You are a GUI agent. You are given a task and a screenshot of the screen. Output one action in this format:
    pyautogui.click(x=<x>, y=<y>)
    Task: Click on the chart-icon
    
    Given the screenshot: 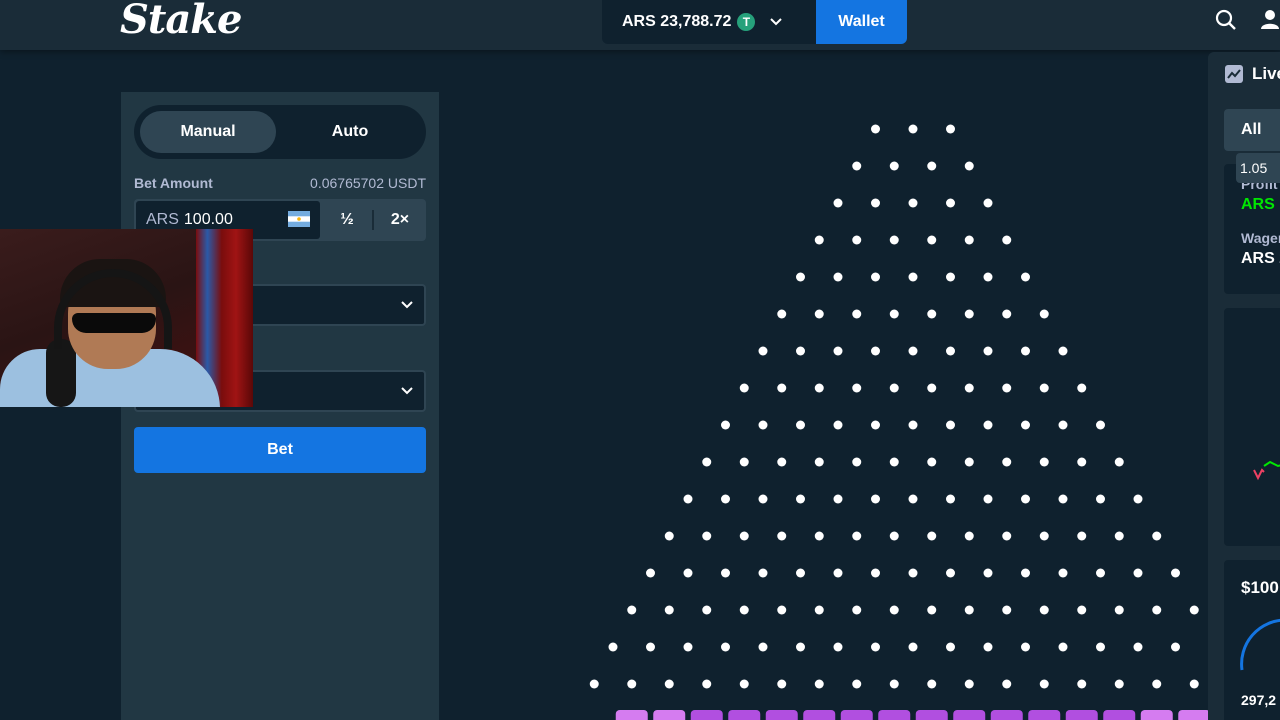 What is the action you would take?
    pyautogui.click(x=1234, y=74)
    